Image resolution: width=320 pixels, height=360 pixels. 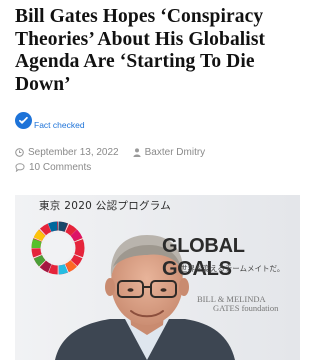 I want to click on article-meta: September 13, 2022 Baxter Dmitry, so click(x=110, y=152).